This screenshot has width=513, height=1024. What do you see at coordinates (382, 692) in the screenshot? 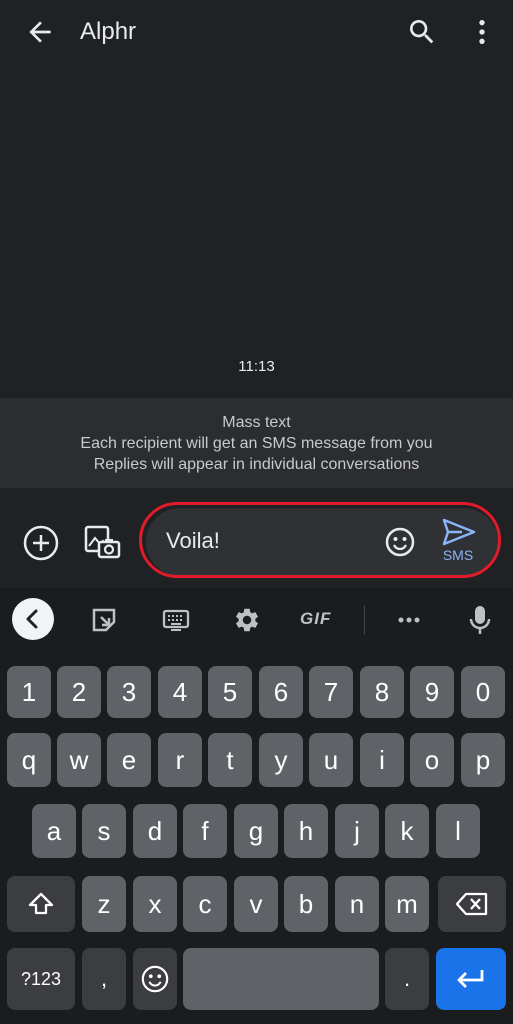
I see `key-8: 8` at bounding box center [382, 692].